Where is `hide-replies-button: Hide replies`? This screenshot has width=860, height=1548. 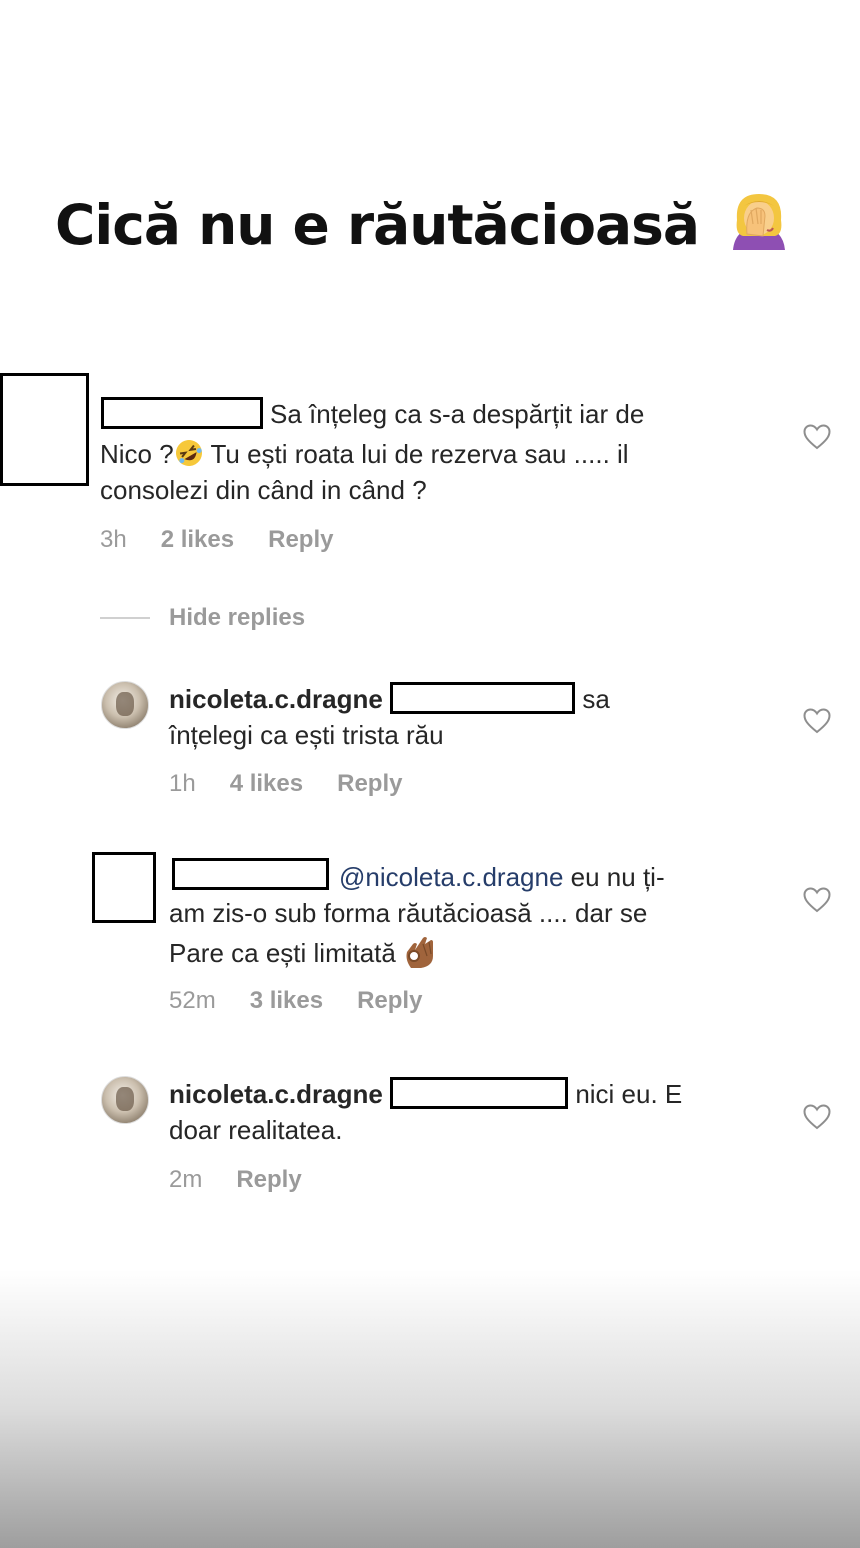 hide-replies-button: Hide replies is located at coordinates (237, 618).